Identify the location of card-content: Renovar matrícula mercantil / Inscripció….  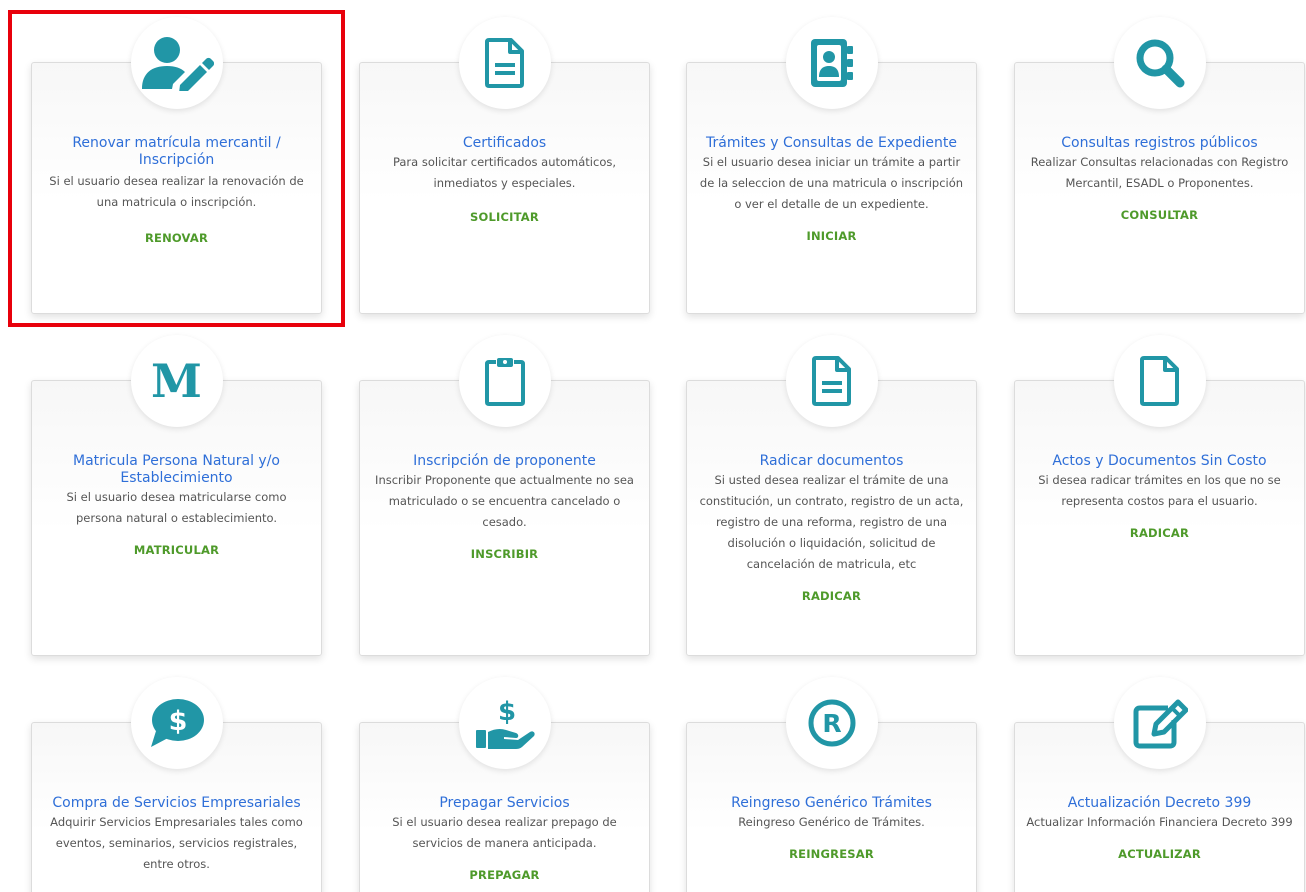
(176, 190).